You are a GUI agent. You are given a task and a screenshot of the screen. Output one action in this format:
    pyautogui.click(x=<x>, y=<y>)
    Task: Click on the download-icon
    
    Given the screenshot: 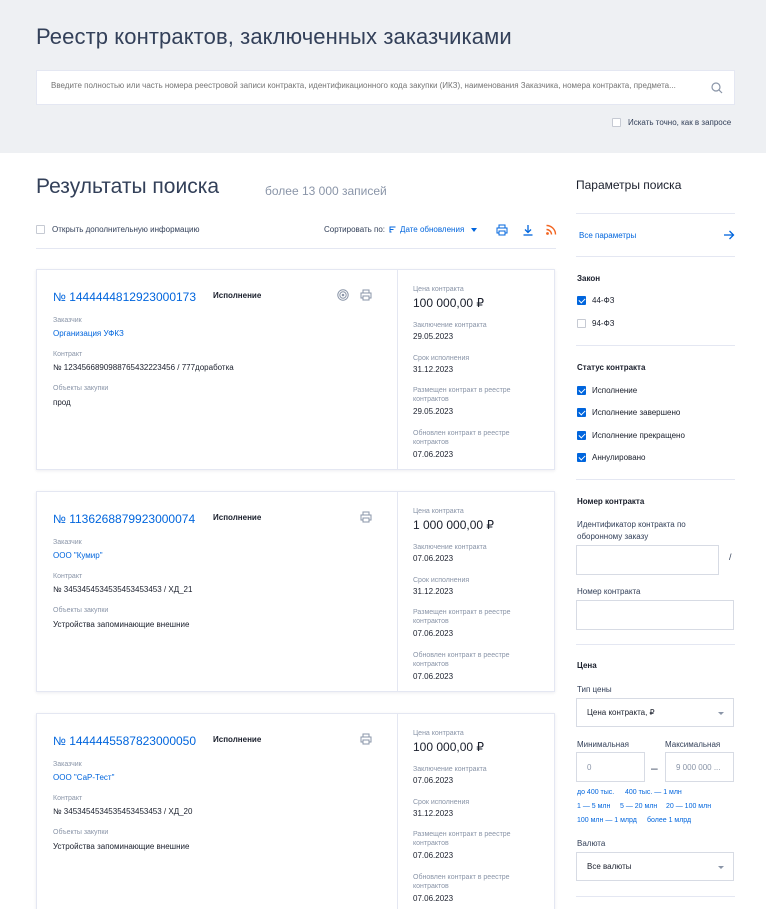 What is the action you would take?
    pyautogui.click(x=528, y=230)
    